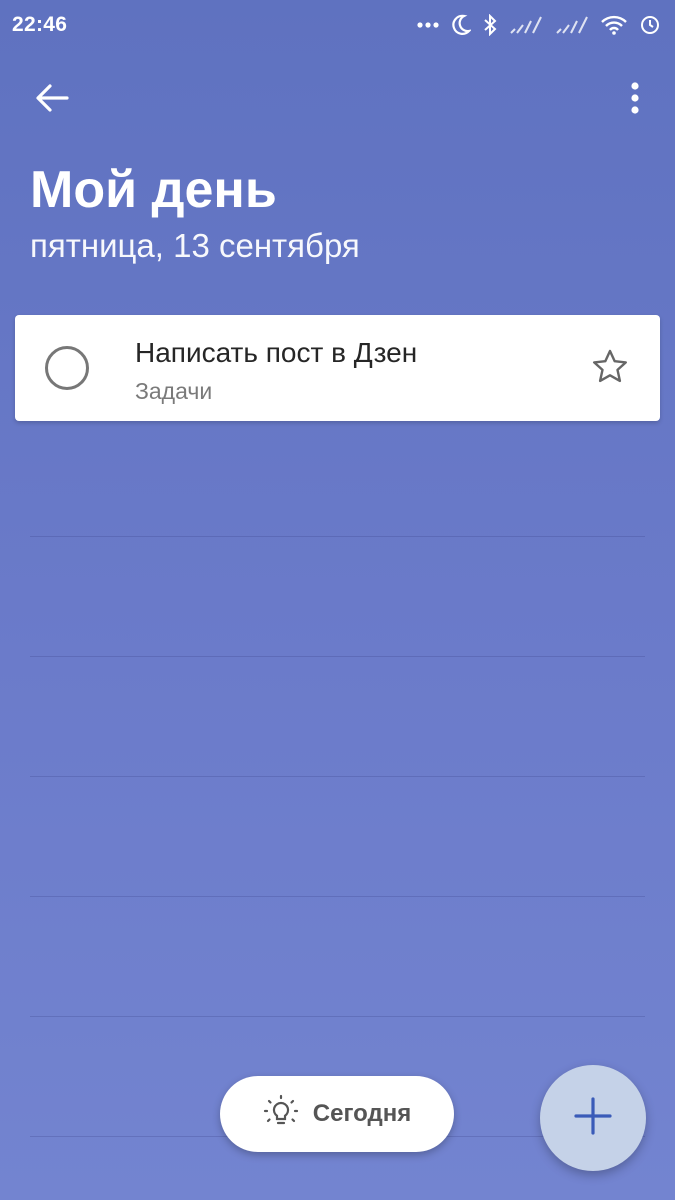 This screenshot has height=1200, width=675. I want to click on task-list-name: Задачи, so click(174, 391).